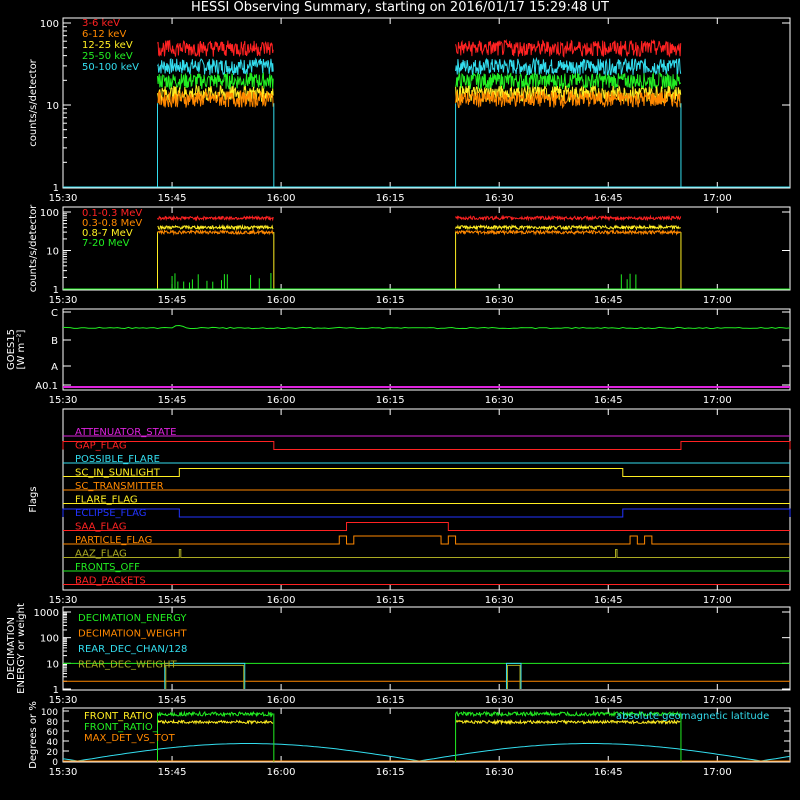  What do you see at coordinates (426, 445) in the screenshot?
I see `flag-line-gap_flag` at bounding box center [426, 445].